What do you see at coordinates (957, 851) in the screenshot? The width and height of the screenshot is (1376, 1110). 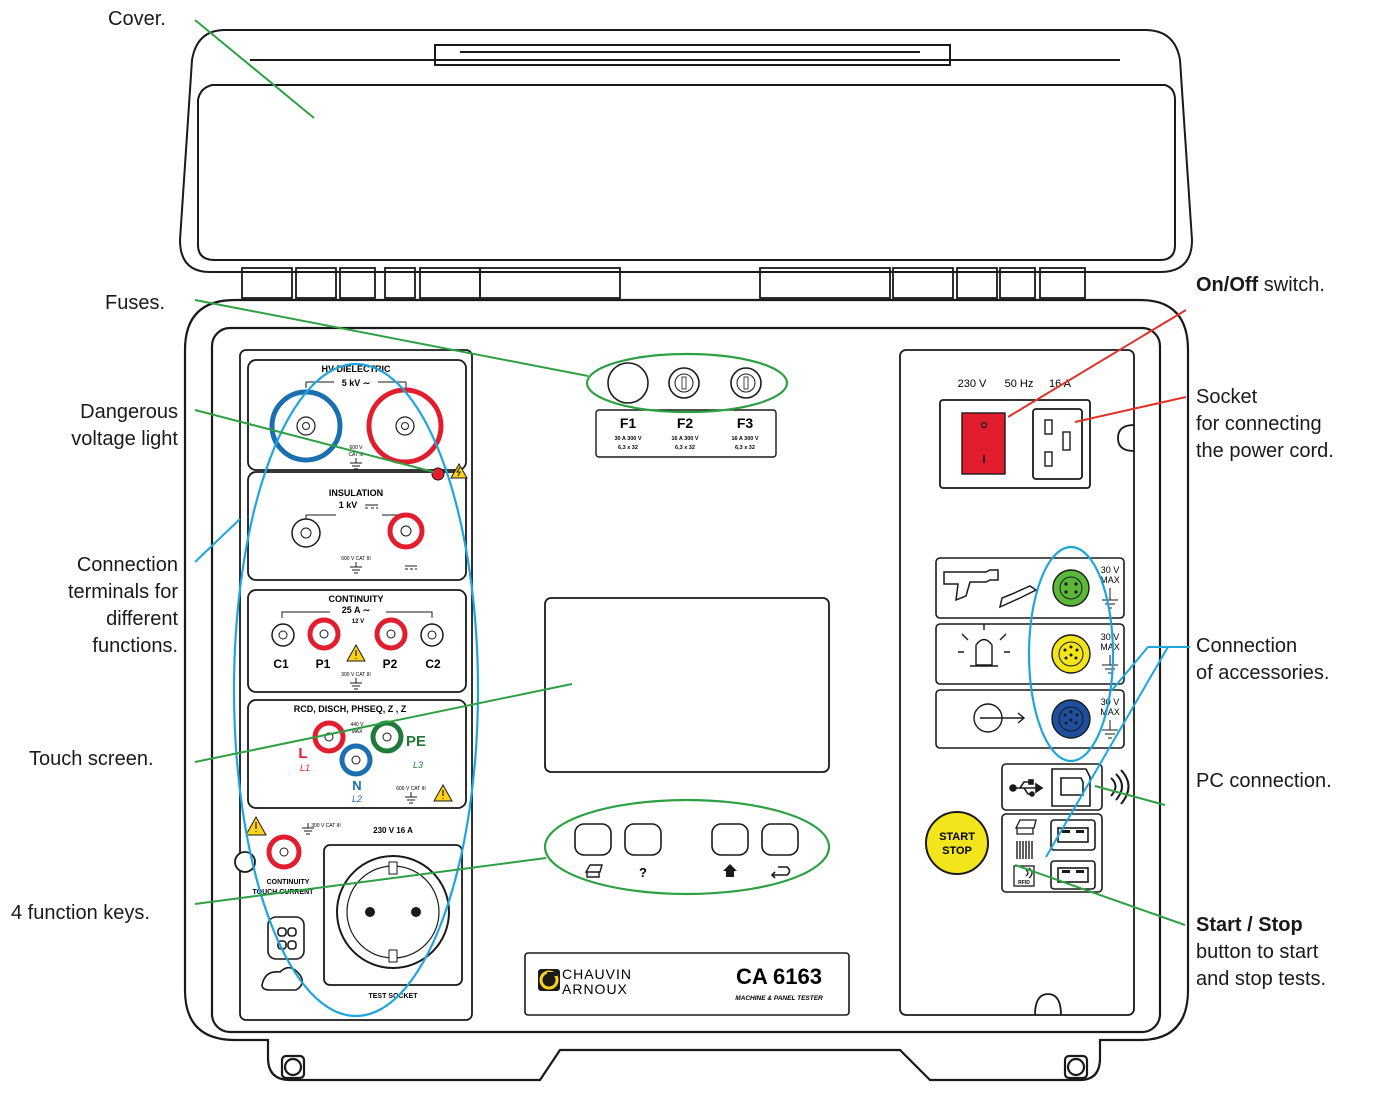 I see `stop-label: STOP` at bounding box center [957, 851].